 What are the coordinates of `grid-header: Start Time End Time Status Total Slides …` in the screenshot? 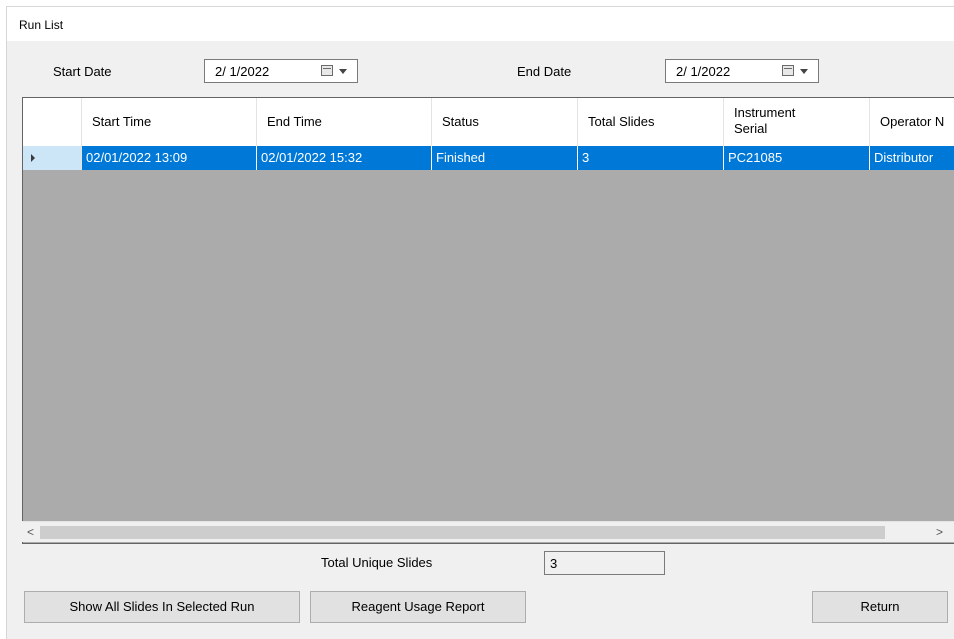 It's located at (488, 122).